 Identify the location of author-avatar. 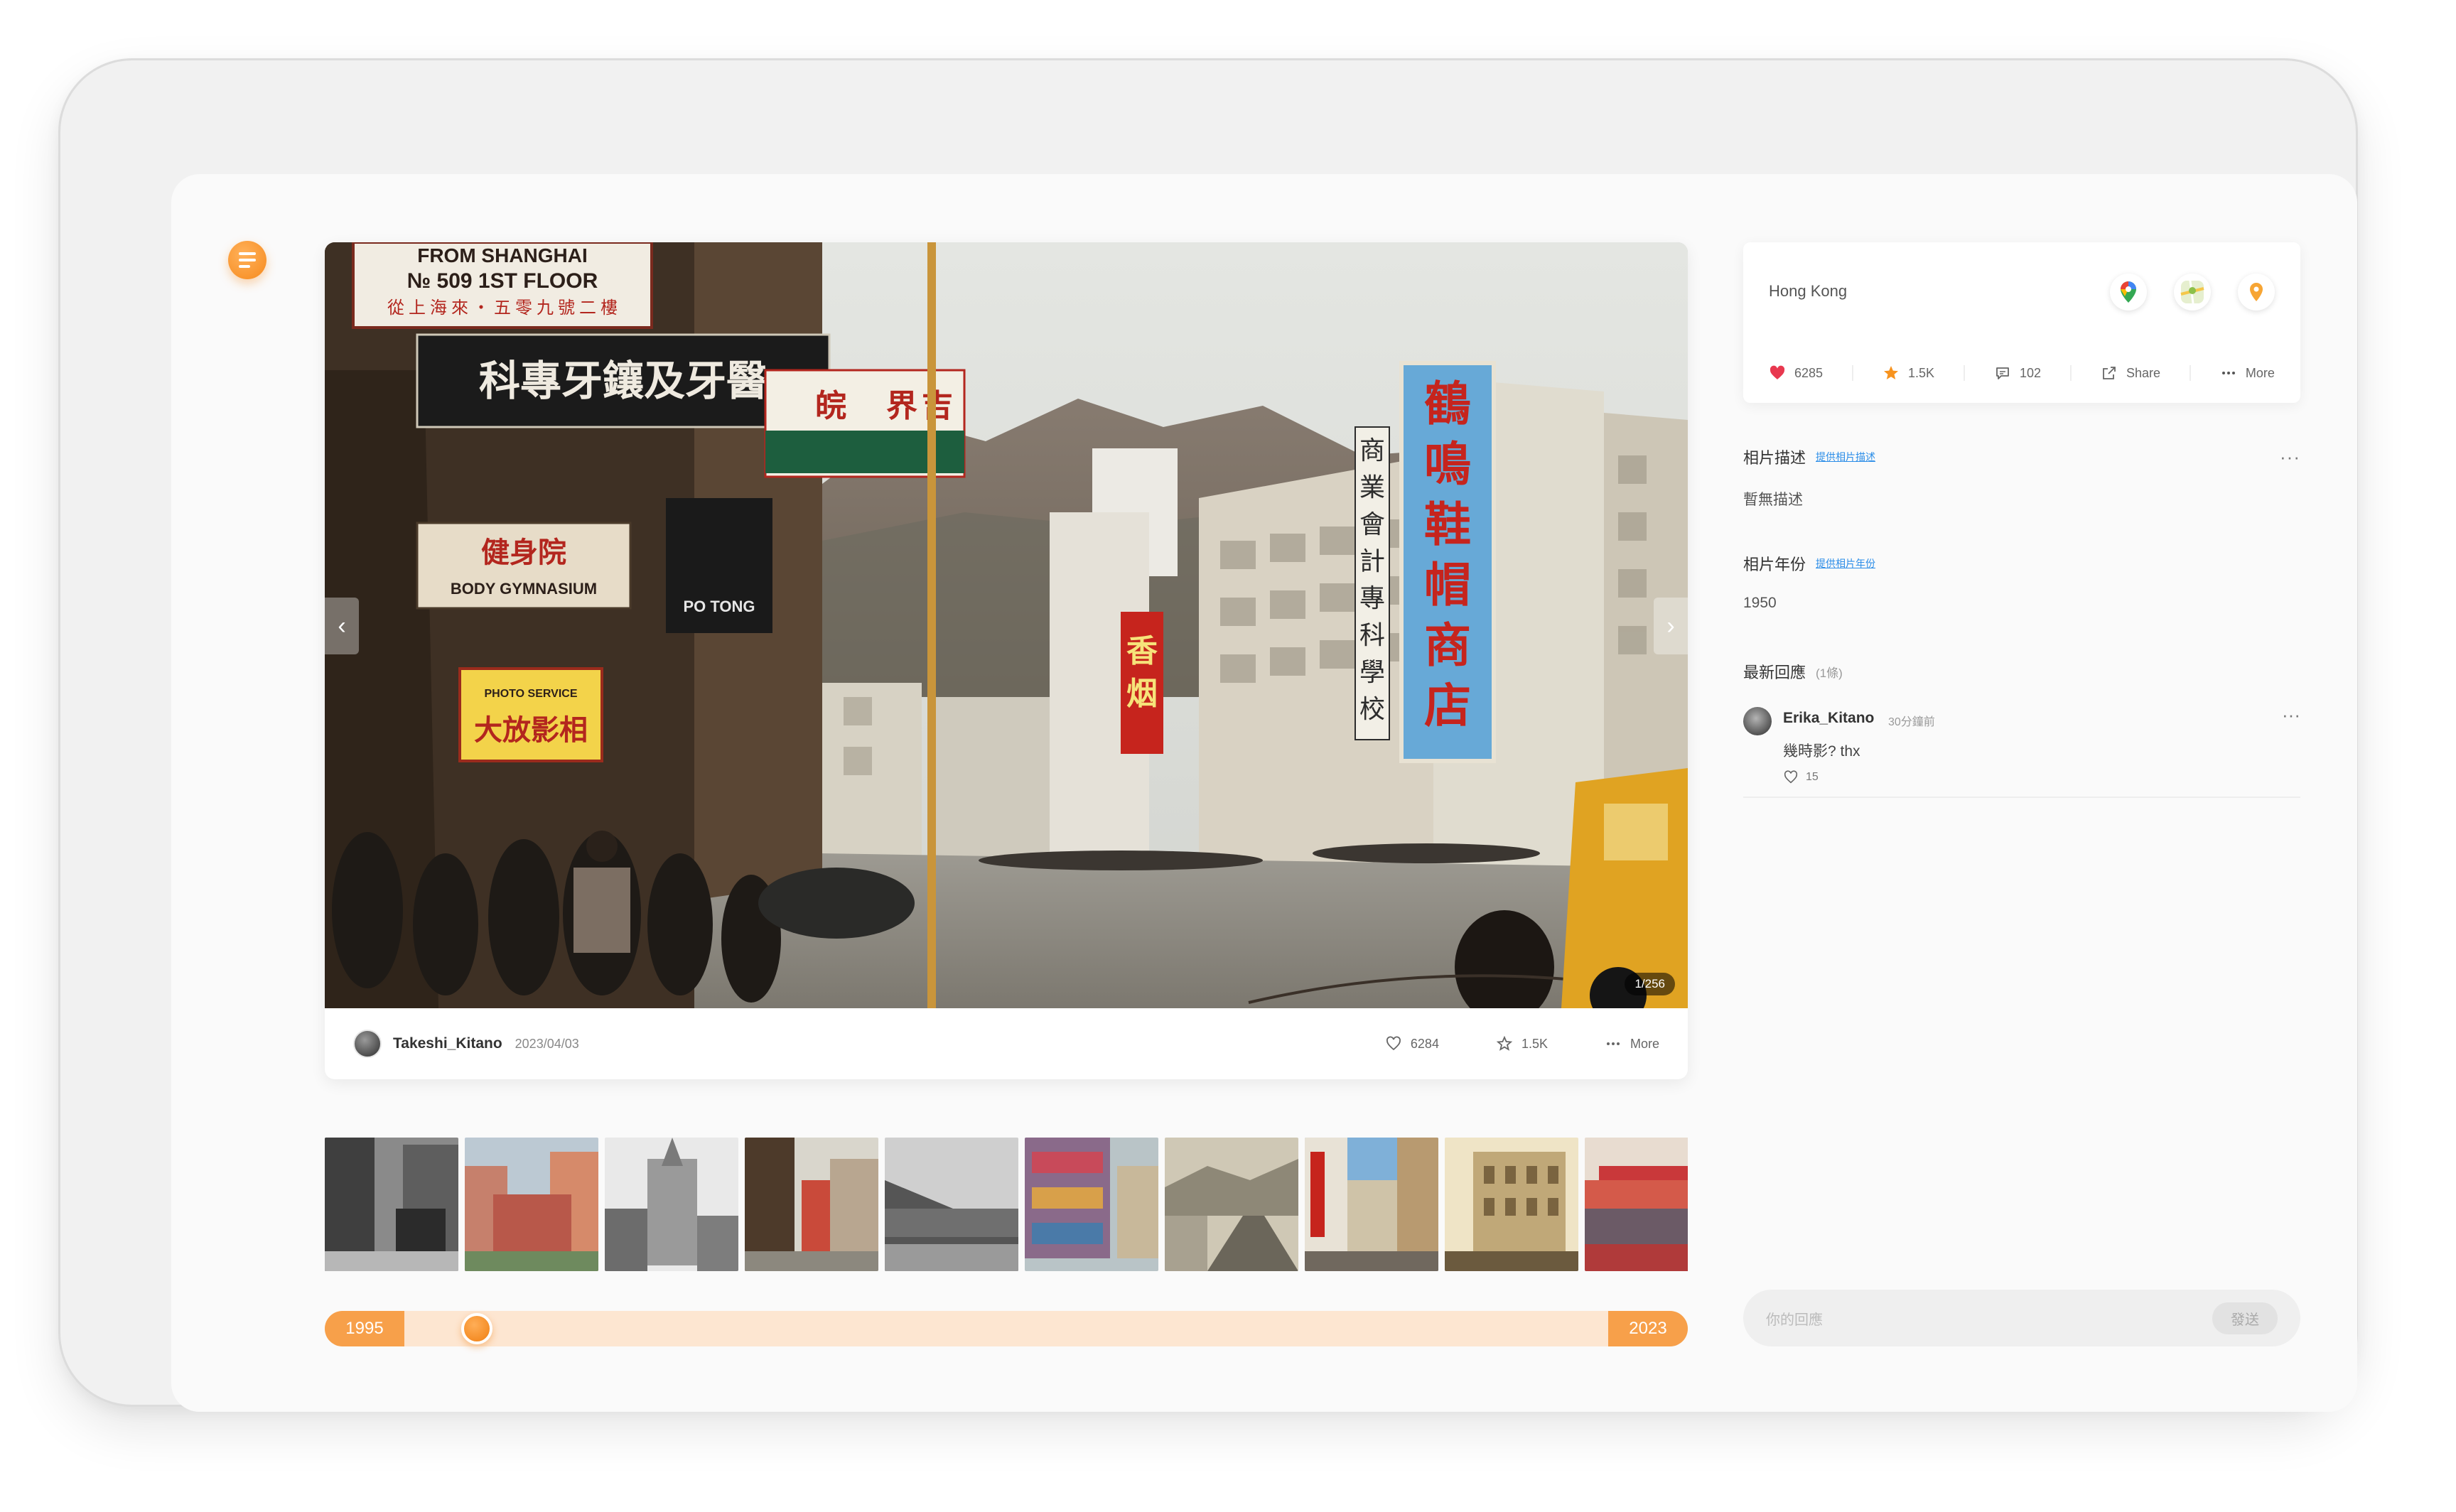
(367, 1044).